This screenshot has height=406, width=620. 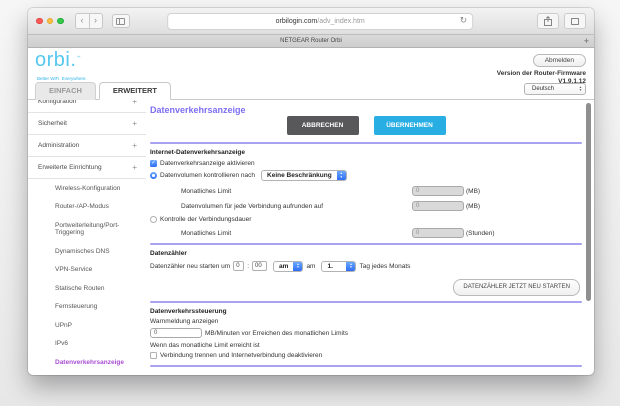 What do you see at coordinates (366, 191) in the screenshot?
I see `monthly-limit-row: Monatliches Limit 0 (MB)` at bounding box center [366, 191].